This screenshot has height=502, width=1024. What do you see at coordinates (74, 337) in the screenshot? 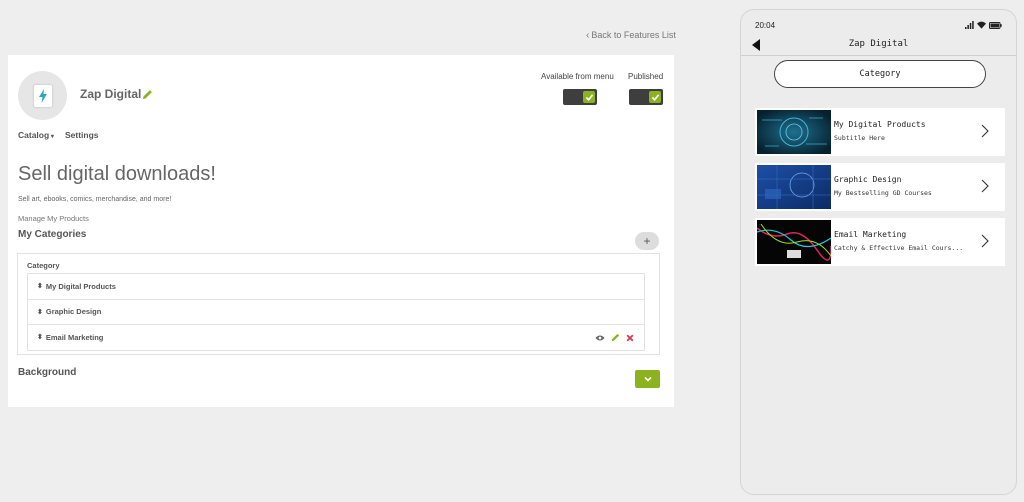
I see `category-name: Email Marketing` at bounding box center [74, 337].